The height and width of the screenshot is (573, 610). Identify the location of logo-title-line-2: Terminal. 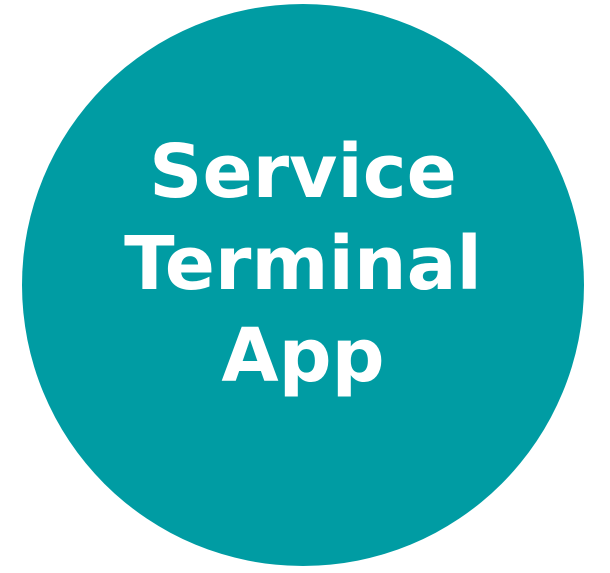
(303, 264).